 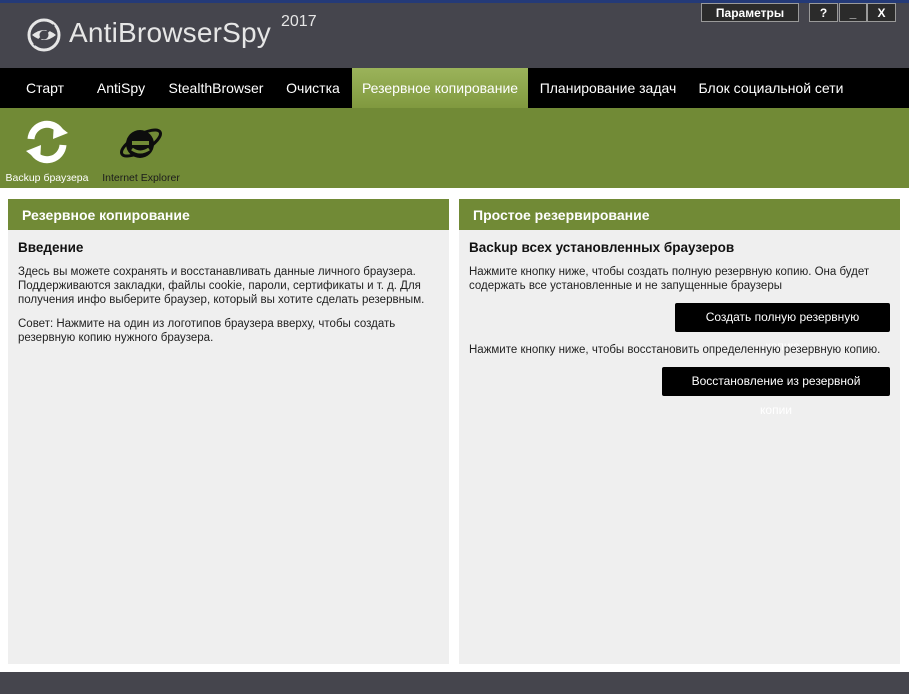 I want to click on backup-browser-button: Backup браузера, so click(x=47, y=148).